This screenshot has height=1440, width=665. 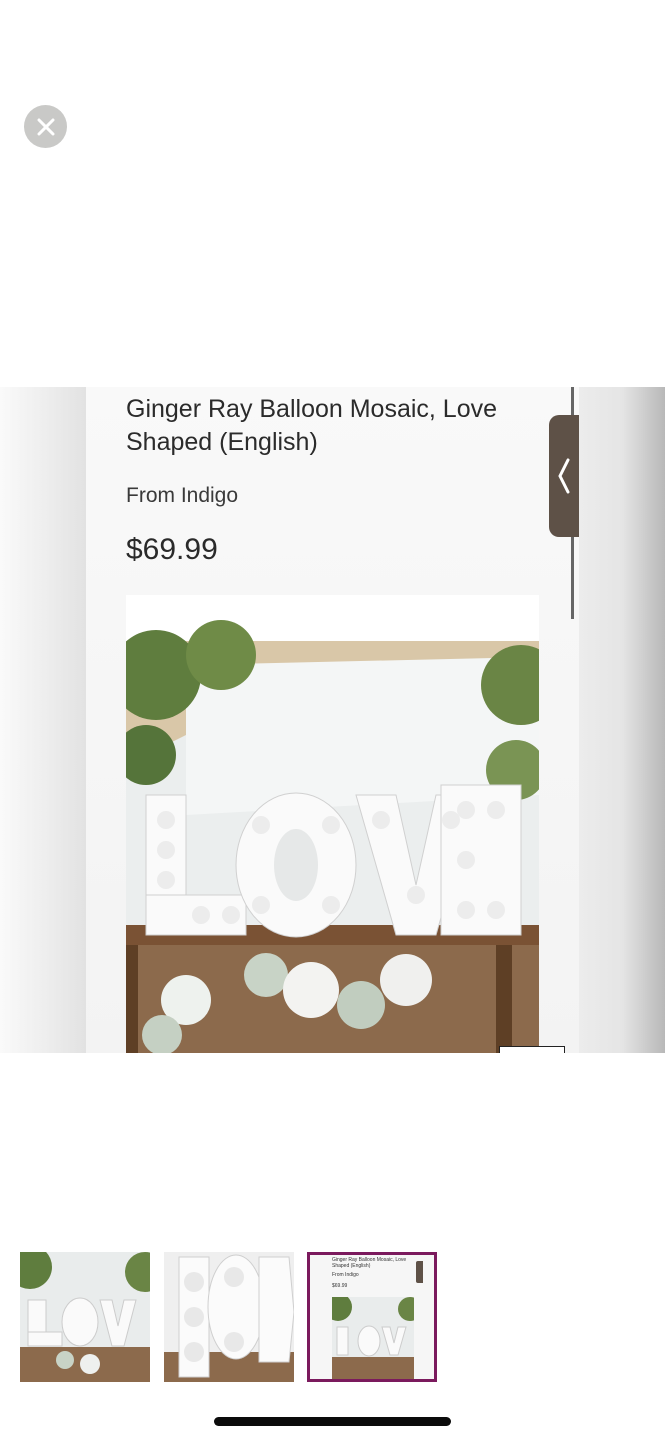 I want to click on thumbnail-price: $69.99, so click(x=340, y=1286).